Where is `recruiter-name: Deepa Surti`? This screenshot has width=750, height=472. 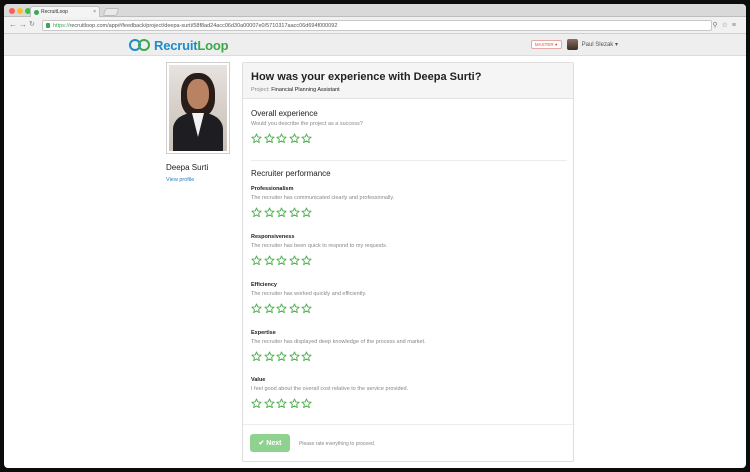
recruiter-name: Deepa Surti is located at coordinates (187, 167).